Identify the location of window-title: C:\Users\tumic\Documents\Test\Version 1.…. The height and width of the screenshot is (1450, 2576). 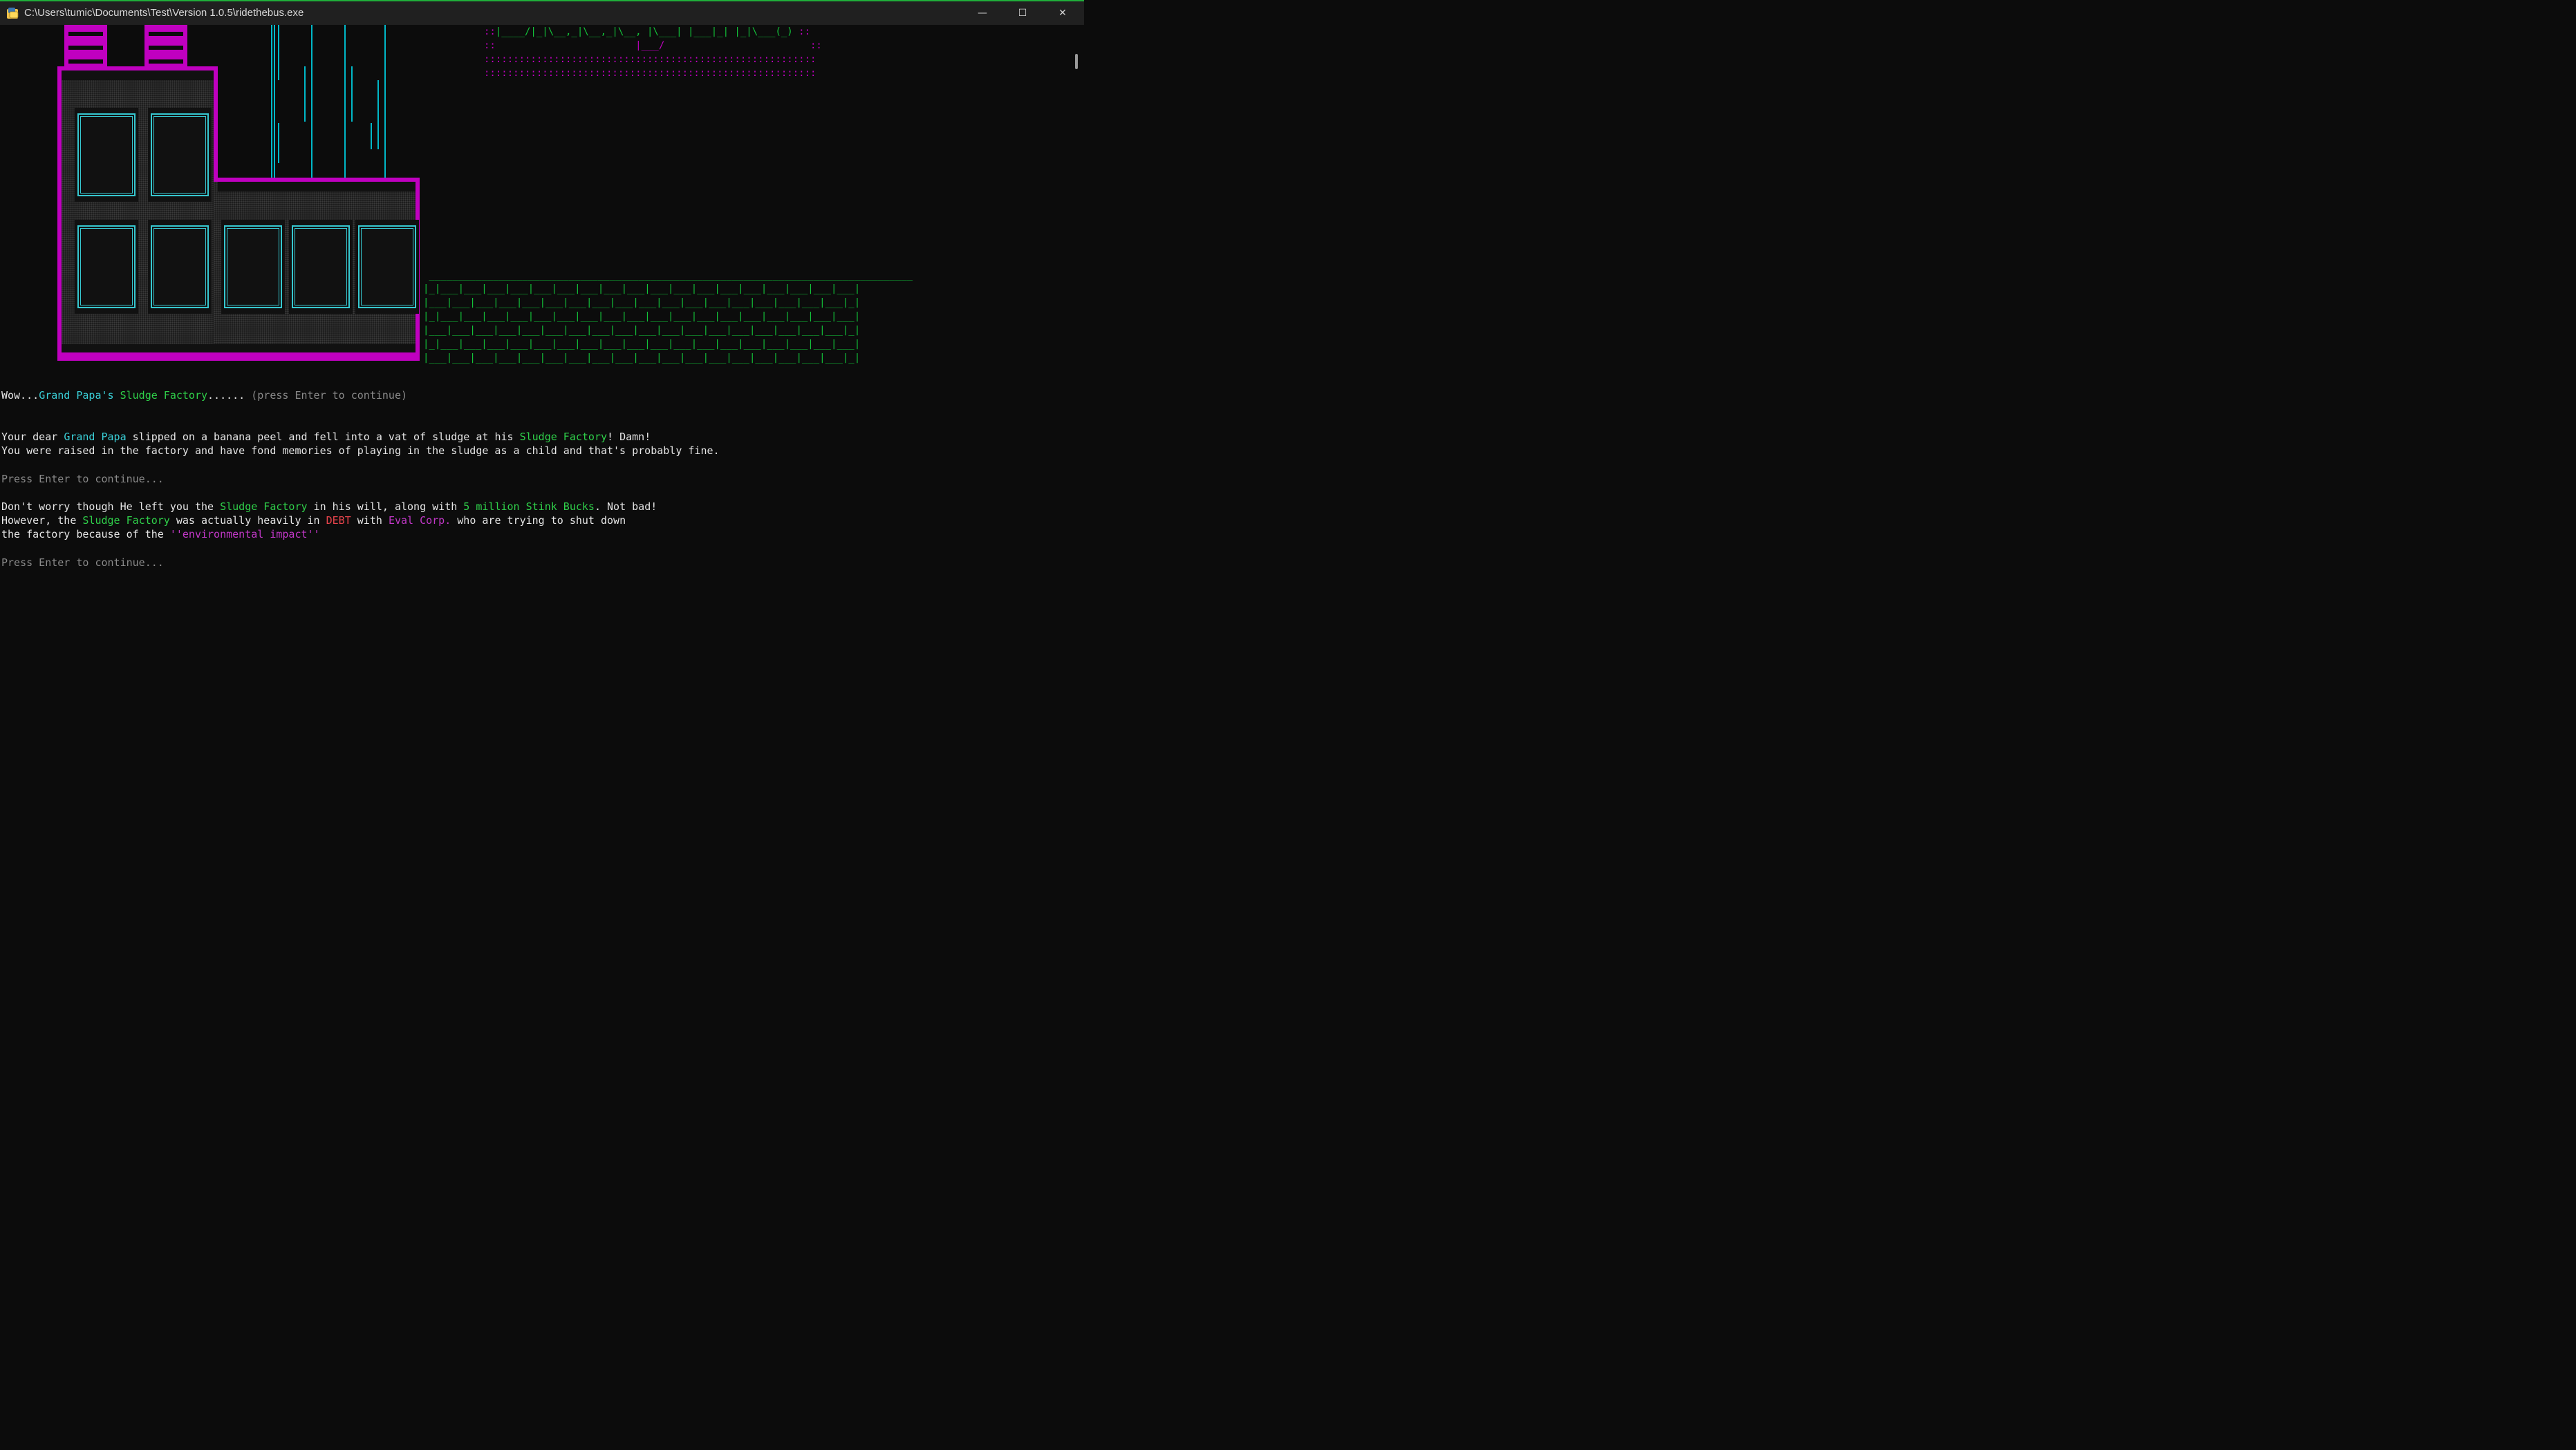
(164, 13).